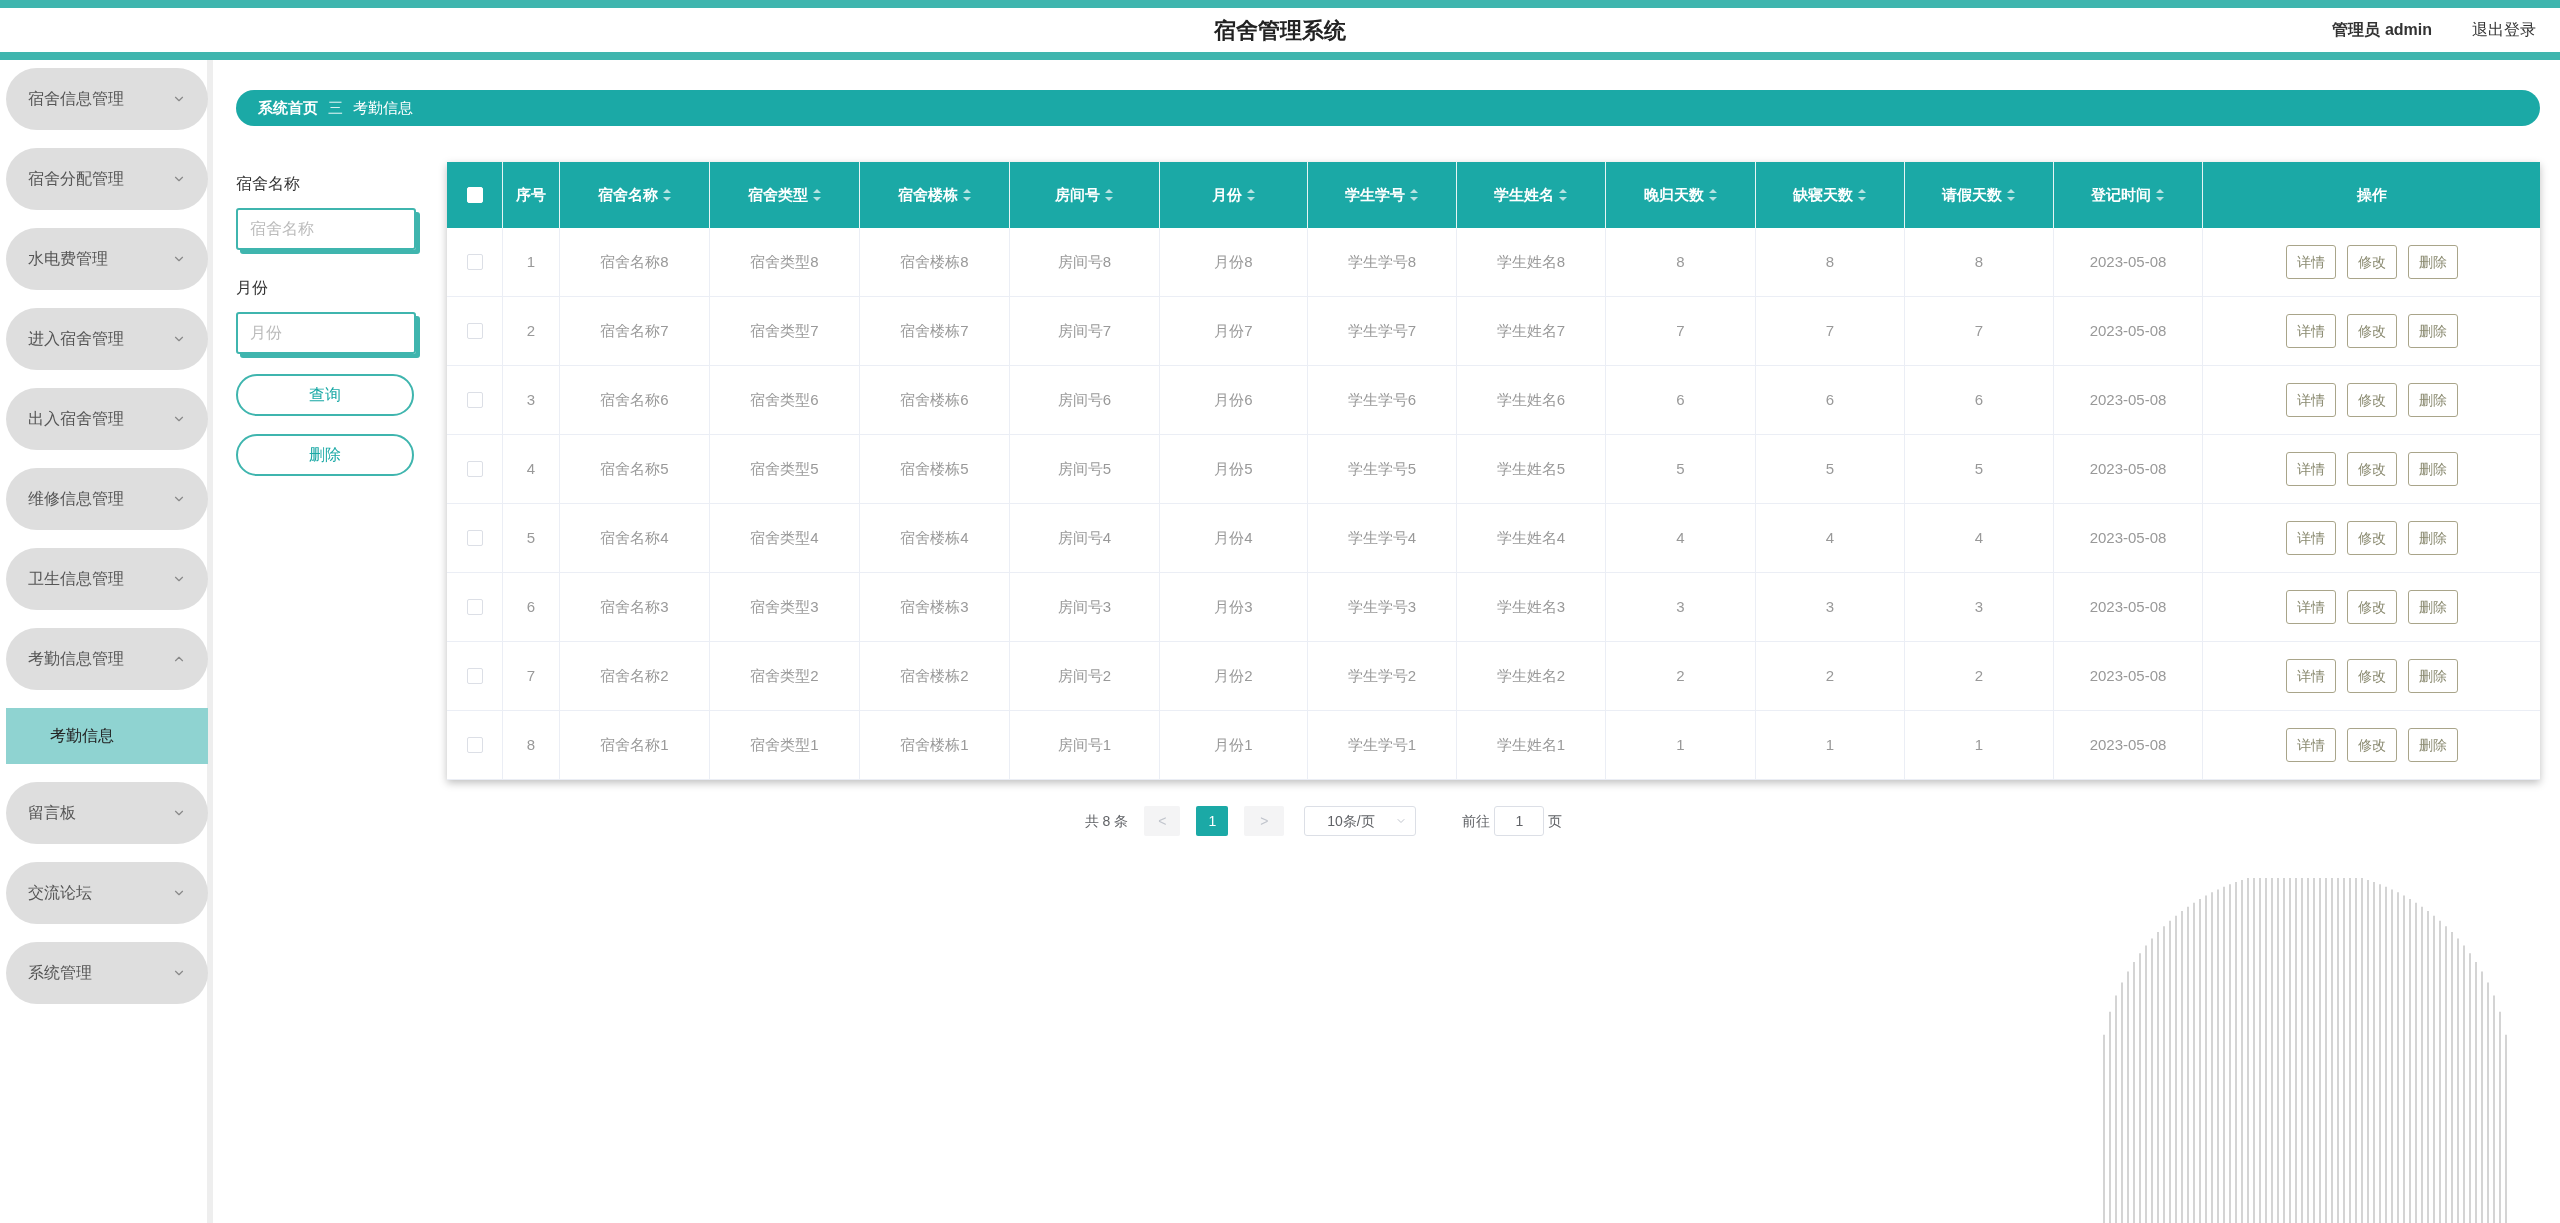 This screenshot has height=1223, width=2560. I want to click on table-cell-text: 宿舍楼栋6, so click(934, 399).